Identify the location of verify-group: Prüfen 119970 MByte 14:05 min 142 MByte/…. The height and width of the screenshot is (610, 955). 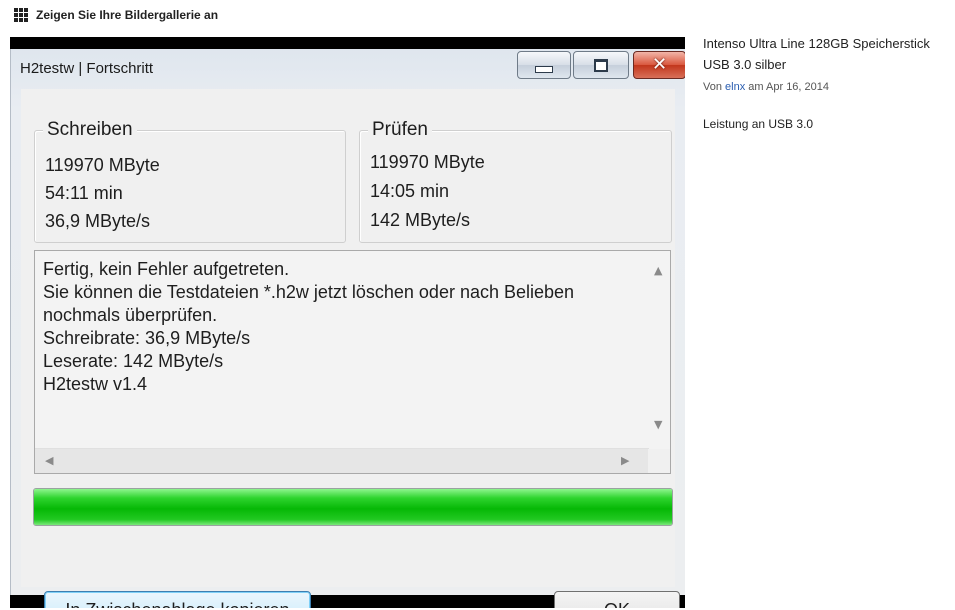
(515, 181).